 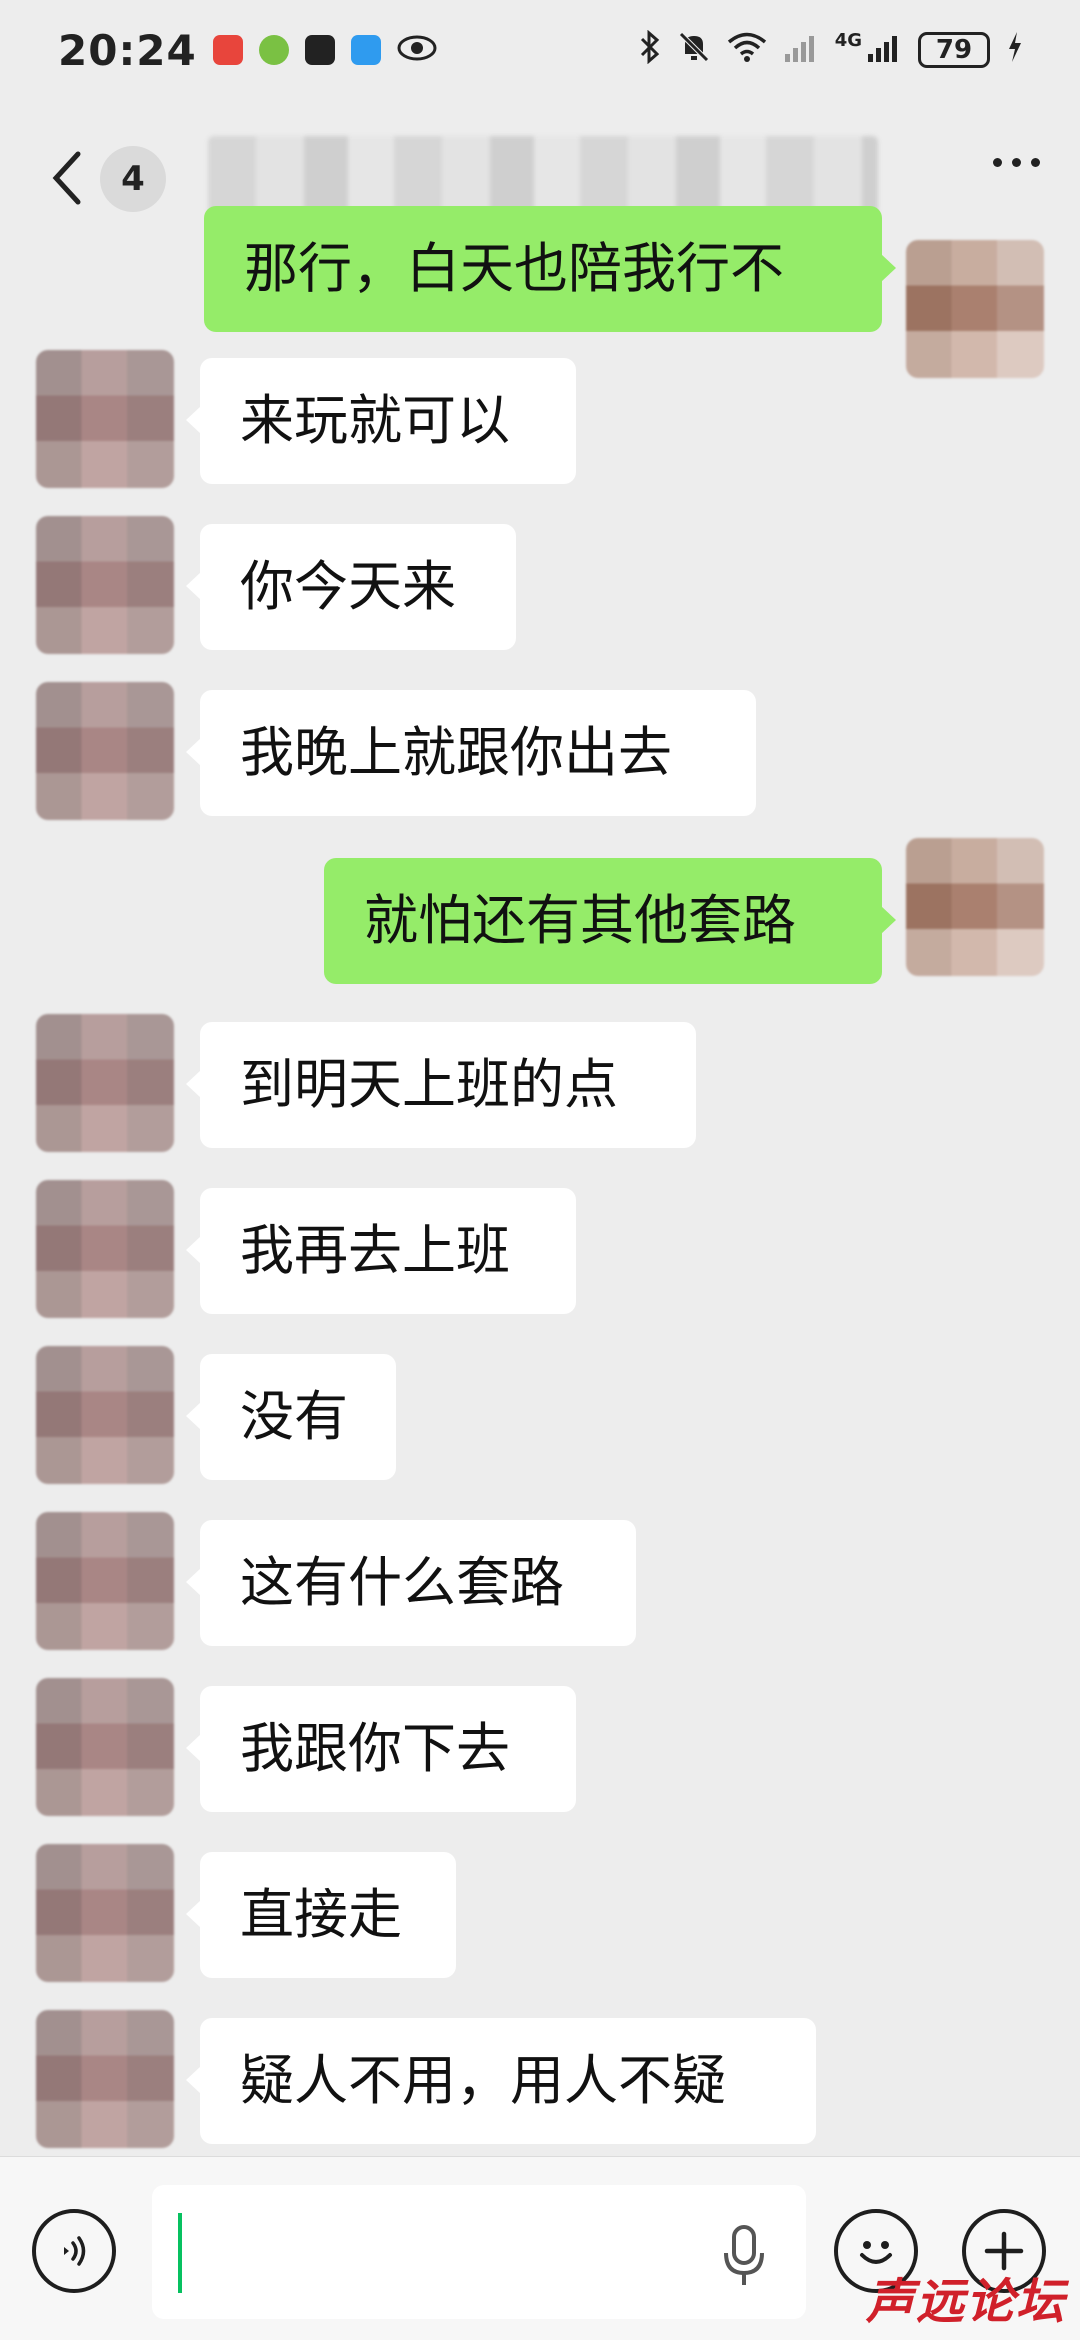 What do you see at coordinates (319, 50) in the screenshot?
I see `soul-app-icon` at bounding box center [319, 50].